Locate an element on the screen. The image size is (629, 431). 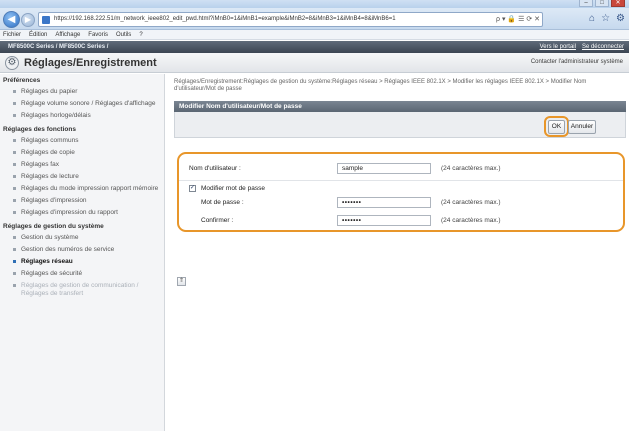
menu-edit: Édition is located at coordinates (38, 34).